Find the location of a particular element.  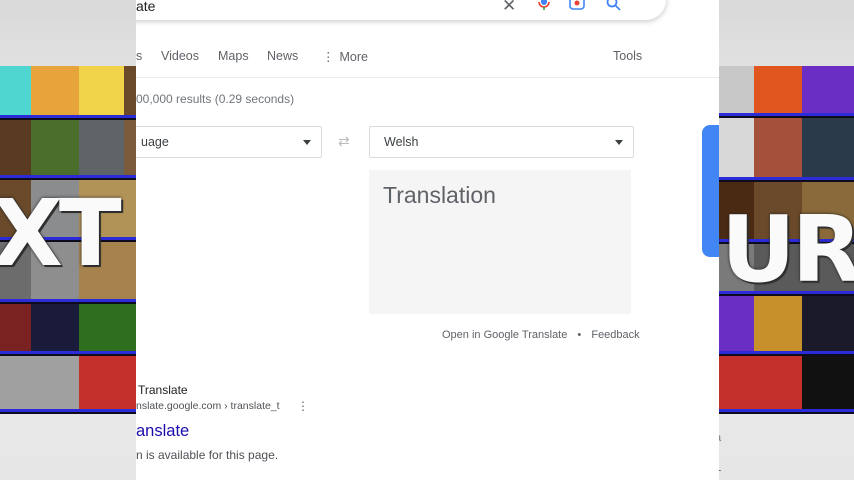

accent-sliver is located at coordinates (710, 191).